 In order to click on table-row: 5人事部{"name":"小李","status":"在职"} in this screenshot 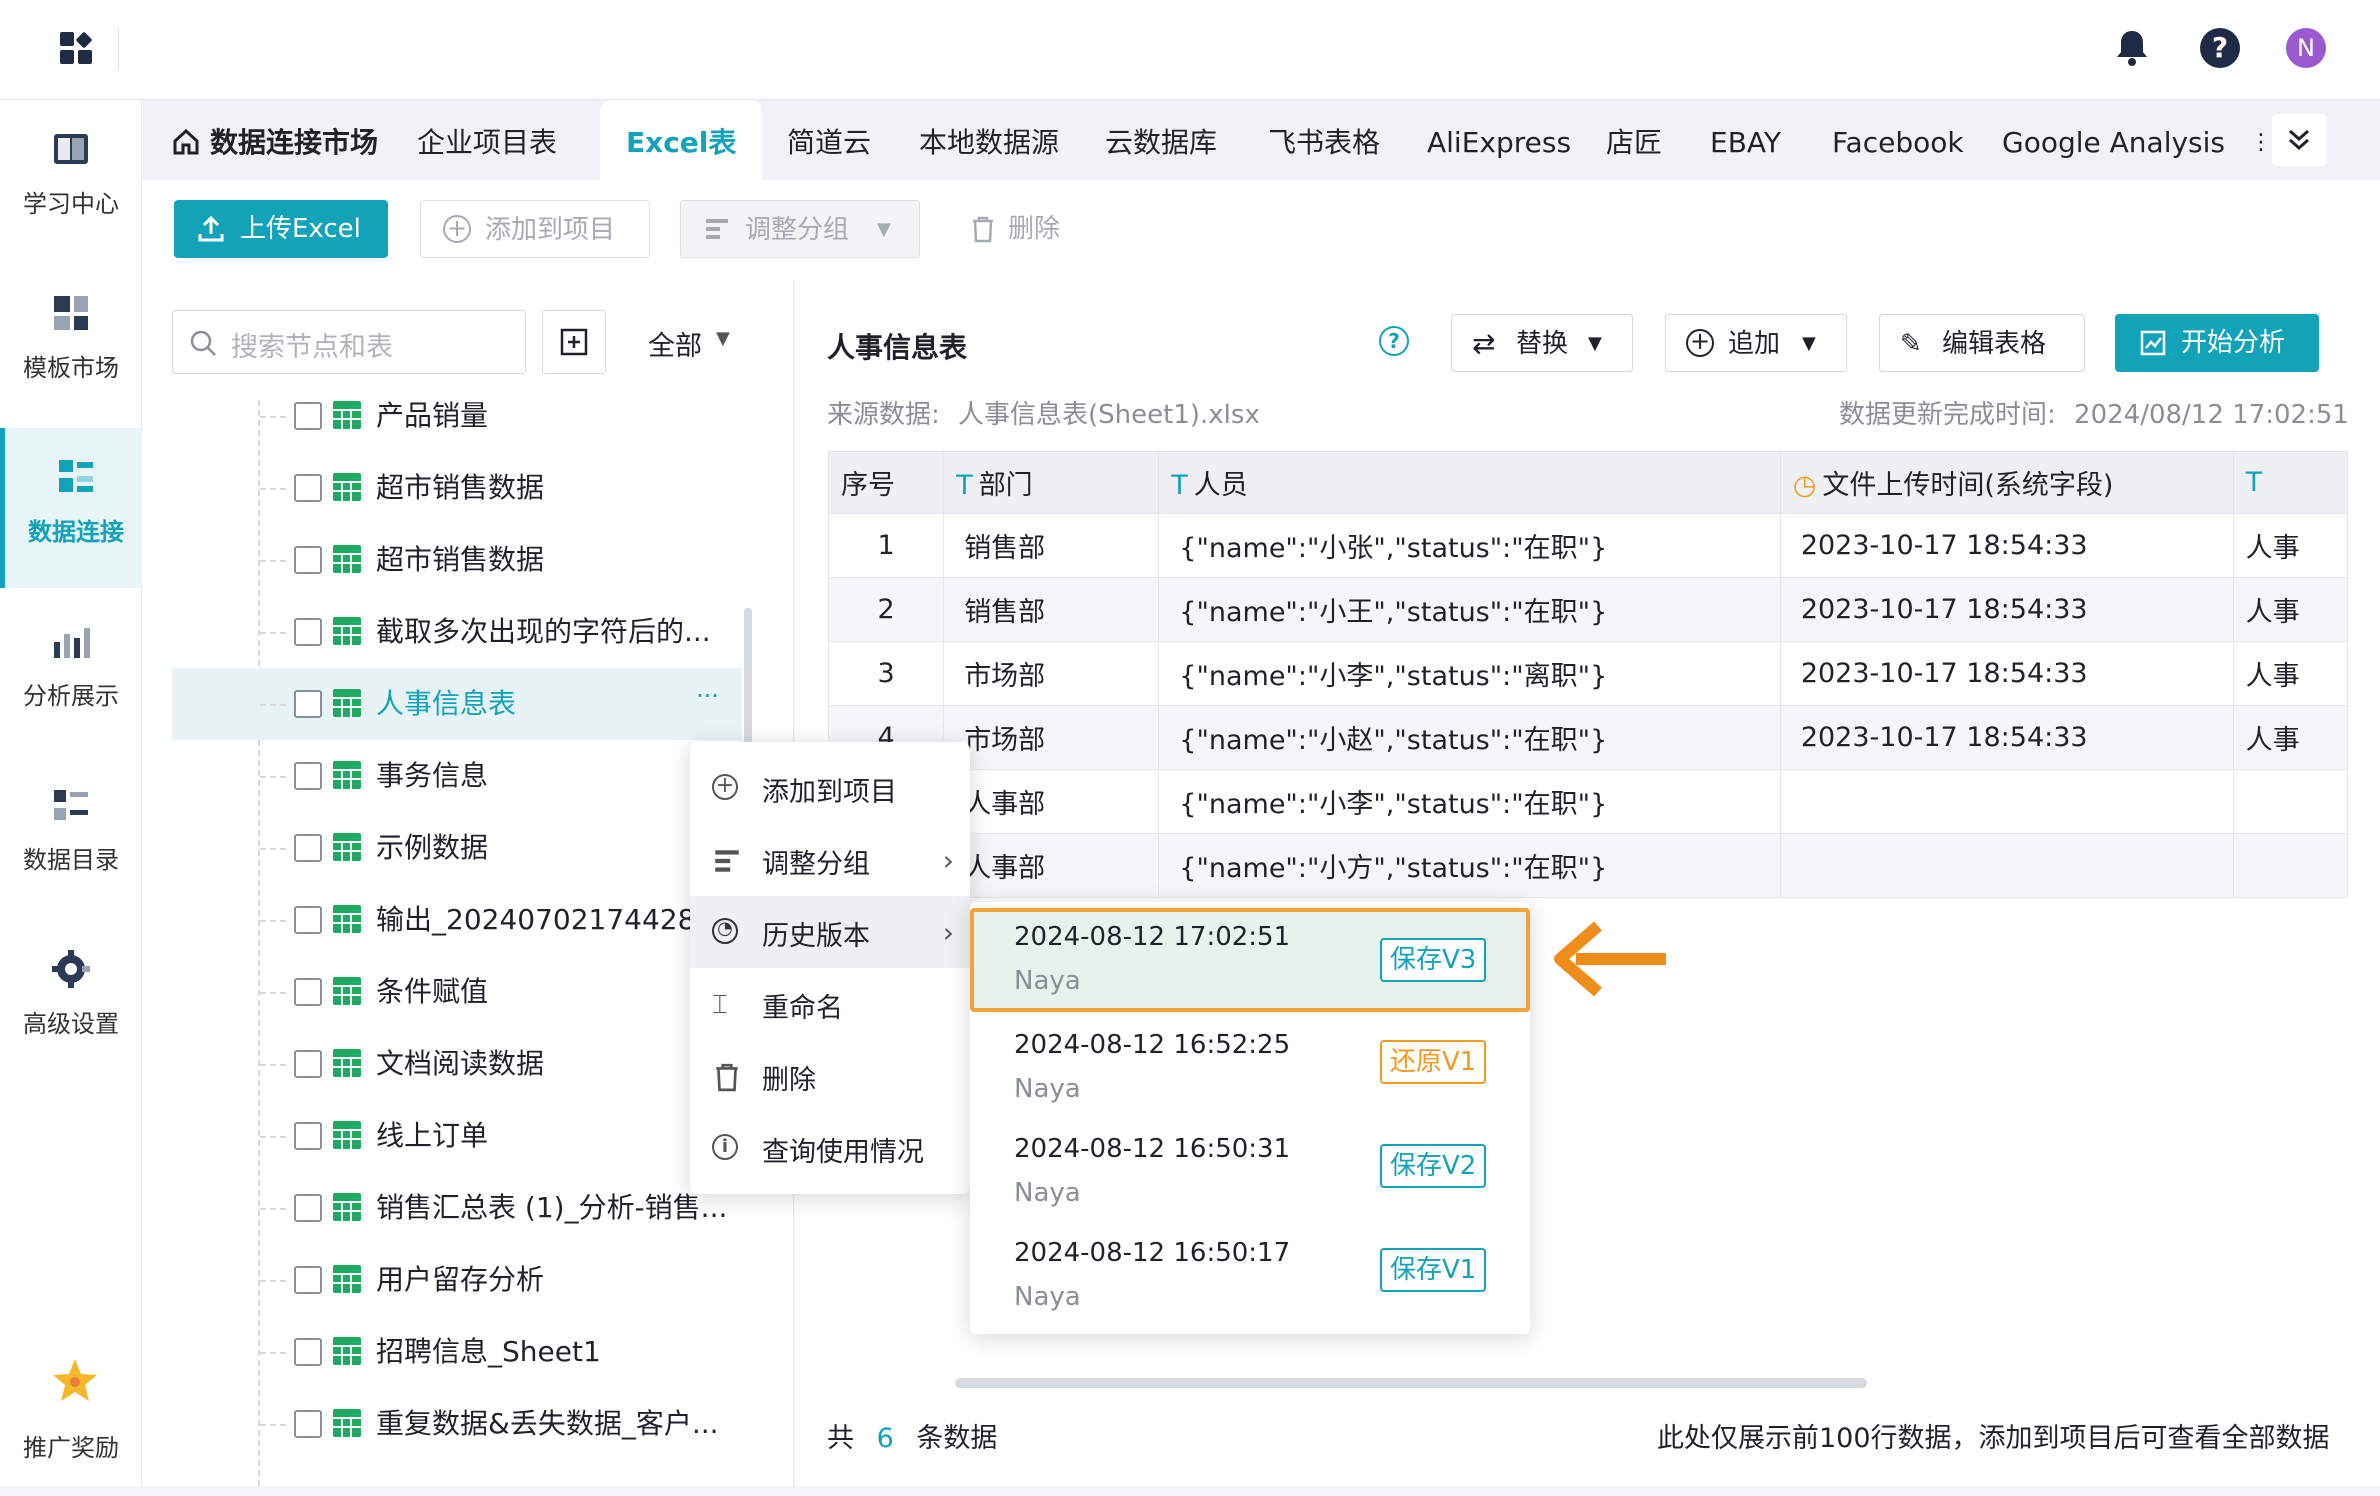, I will do `click(1587, 801)`.